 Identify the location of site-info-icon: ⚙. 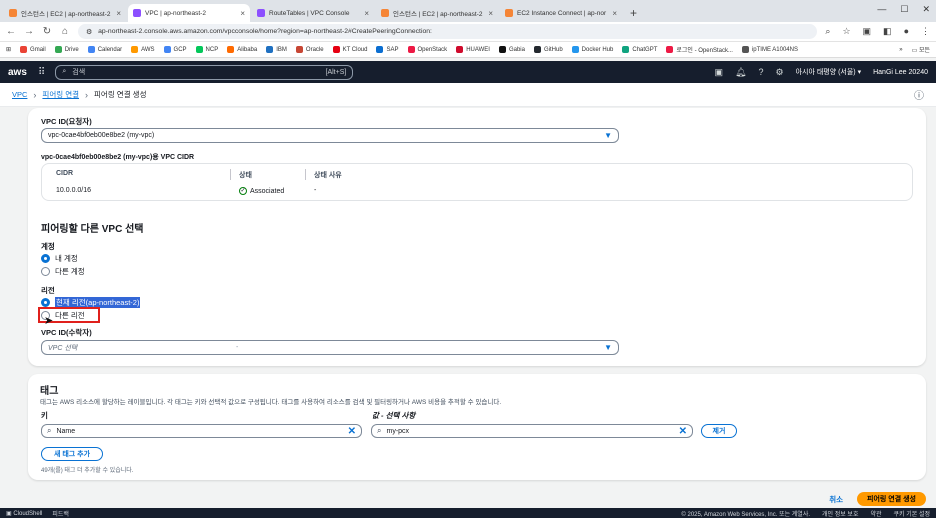
(89, 32).